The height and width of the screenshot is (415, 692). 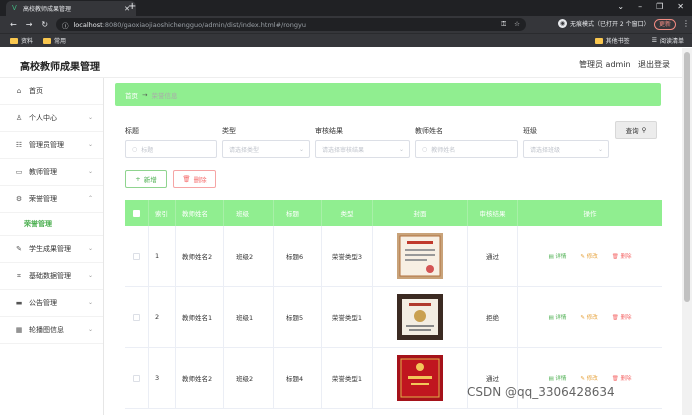 What do you see at coordinates (19, 145) in the screenshot?
I see `sliders-icon: ☷` at bounding box center [19, 145].